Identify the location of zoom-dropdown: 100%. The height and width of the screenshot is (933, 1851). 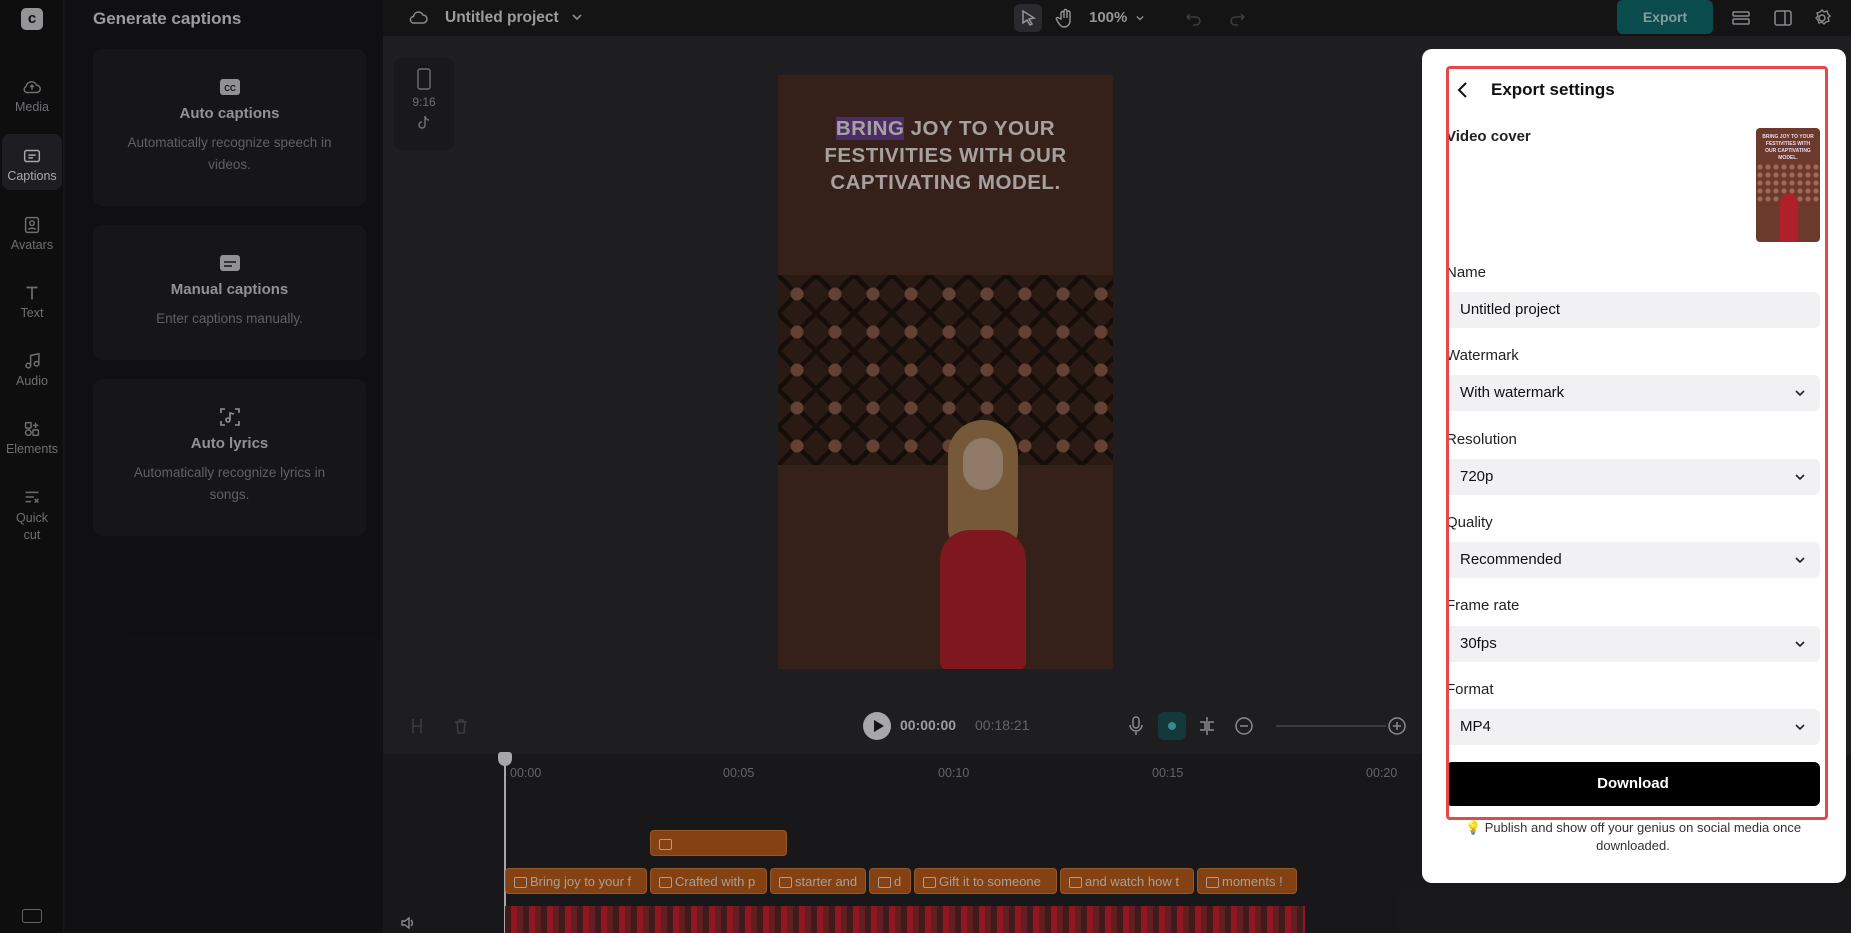
(1117, 17).